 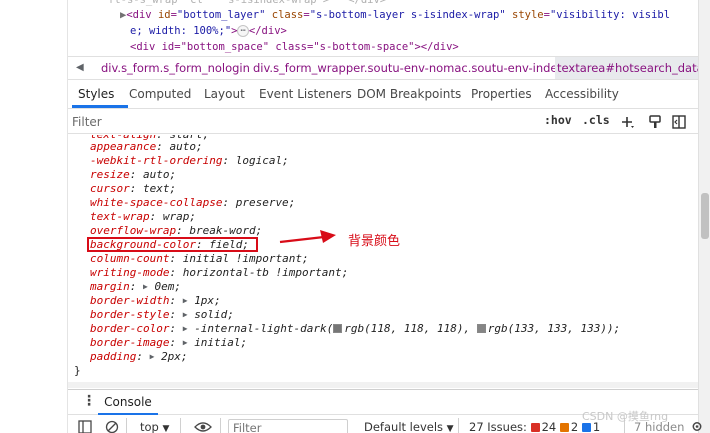 What do you see at coordinates (679, 122) in the screenshot?
I see `toggle-sidebar-icon` at bounding box center [679, 122].